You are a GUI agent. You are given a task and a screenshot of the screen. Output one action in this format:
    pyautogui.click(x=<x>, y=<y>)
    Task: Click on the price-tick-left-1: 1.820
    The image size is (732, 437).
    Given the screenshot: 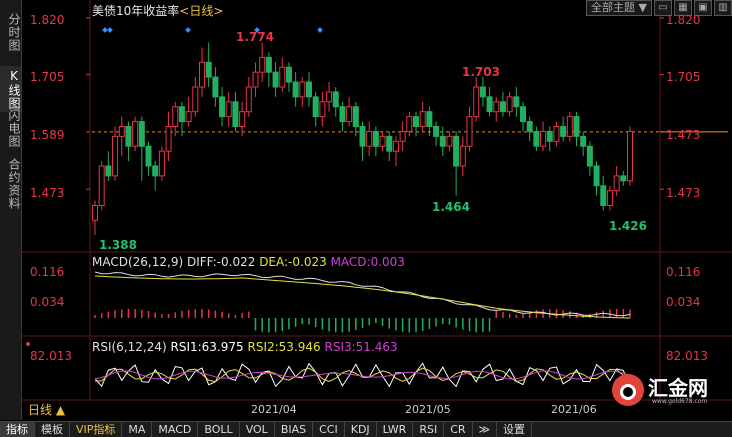 What is the action you would take?
    pyautogui.click(x=47, y=20)
    